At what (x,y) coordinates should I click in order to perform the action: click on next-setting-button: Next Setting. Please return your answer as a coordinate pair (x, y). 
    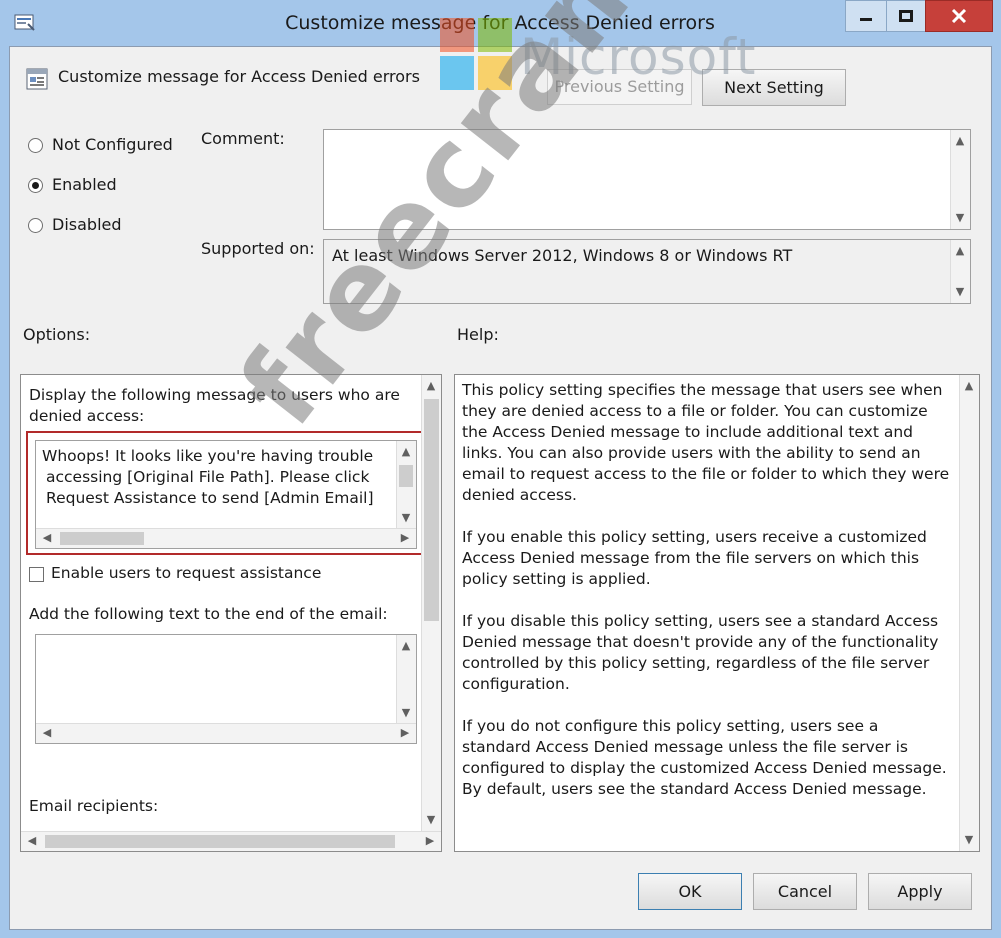
    Looking at the image, I should click on (774, 87).